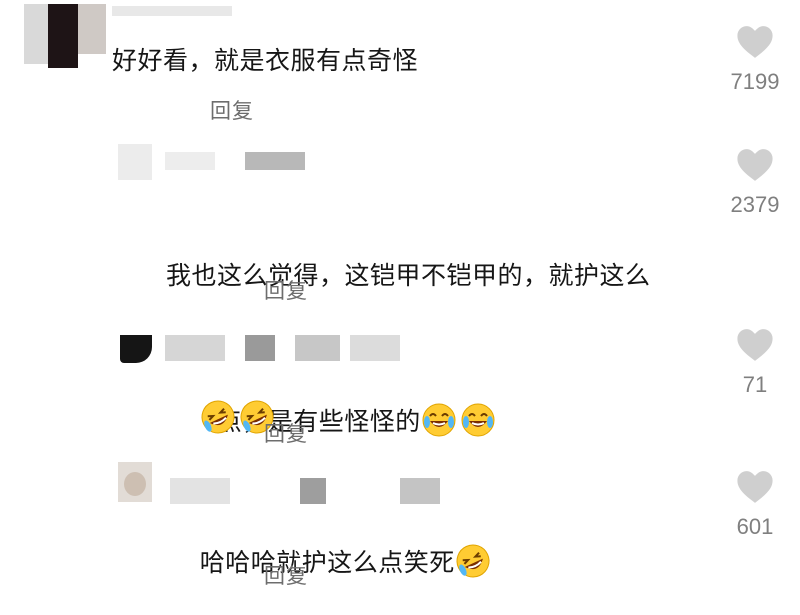 This screenshot has width=800, height=615. Describe the element at coordinates (755, 505) in the screenshot. I see `like-button: 601` at that location.